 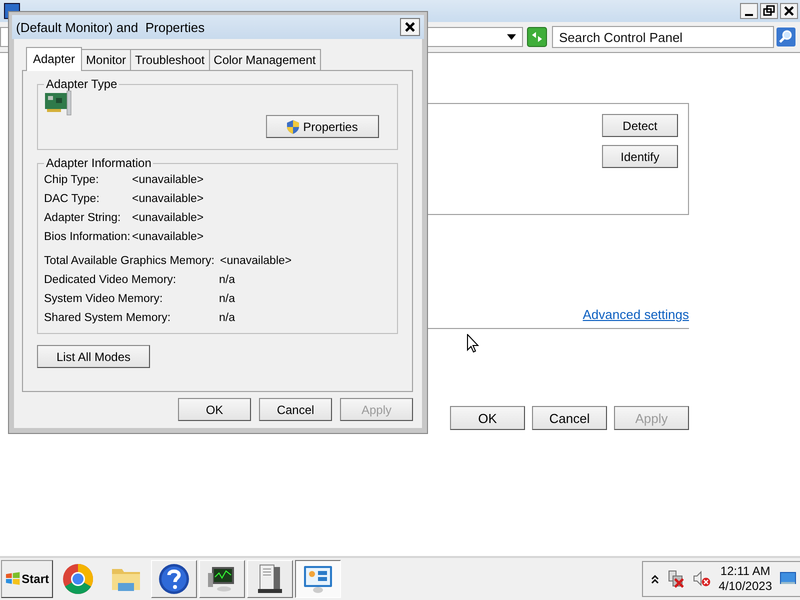 I want to click on help-icon, so click(x=174, y=579).